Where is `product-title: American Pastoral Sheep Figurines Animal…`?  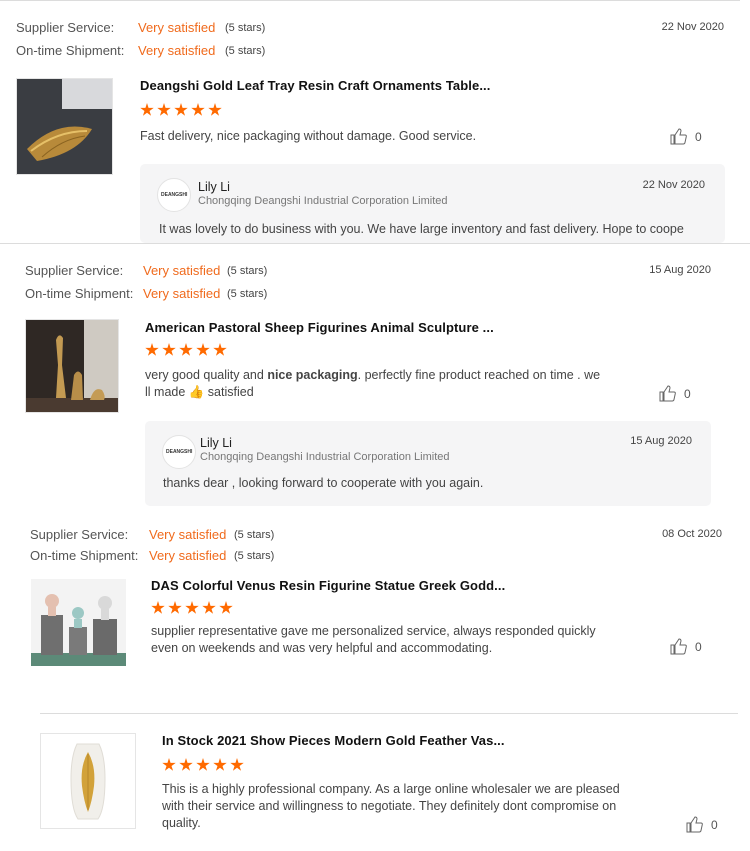 product-title: American Pastoral Sheep Figurines Animal… is located at coordinates (319, 327).